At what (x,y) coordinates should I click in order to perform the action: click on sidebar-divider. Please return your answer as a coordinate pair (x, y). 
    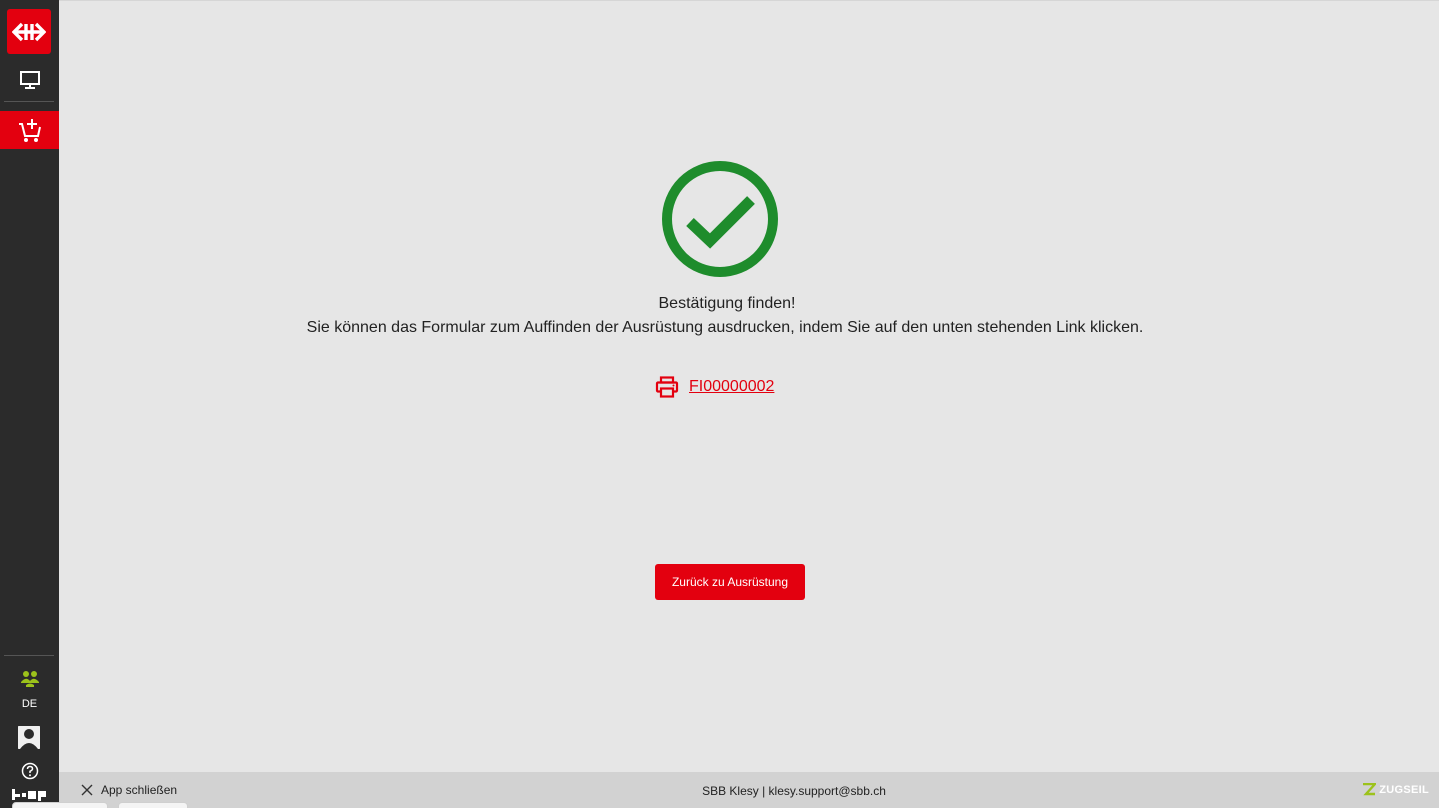
    Looking at the image, I should click on (29, 101).